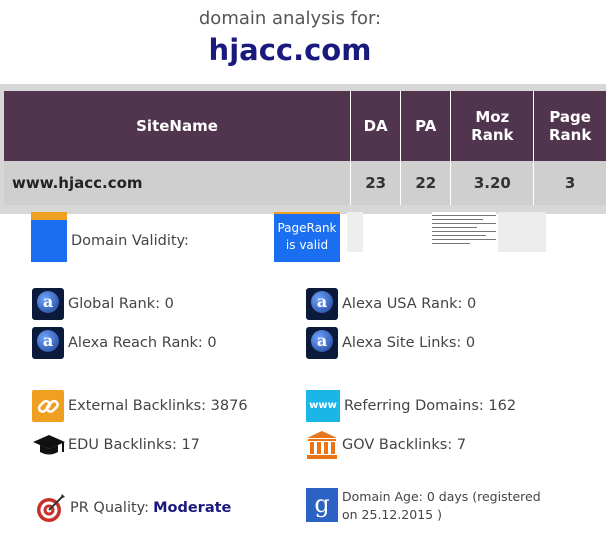 The height and width of the screenshot is (553, 615). I want to click on external-backlinks-row: External Backlinks: 3876, so click(140, 406).